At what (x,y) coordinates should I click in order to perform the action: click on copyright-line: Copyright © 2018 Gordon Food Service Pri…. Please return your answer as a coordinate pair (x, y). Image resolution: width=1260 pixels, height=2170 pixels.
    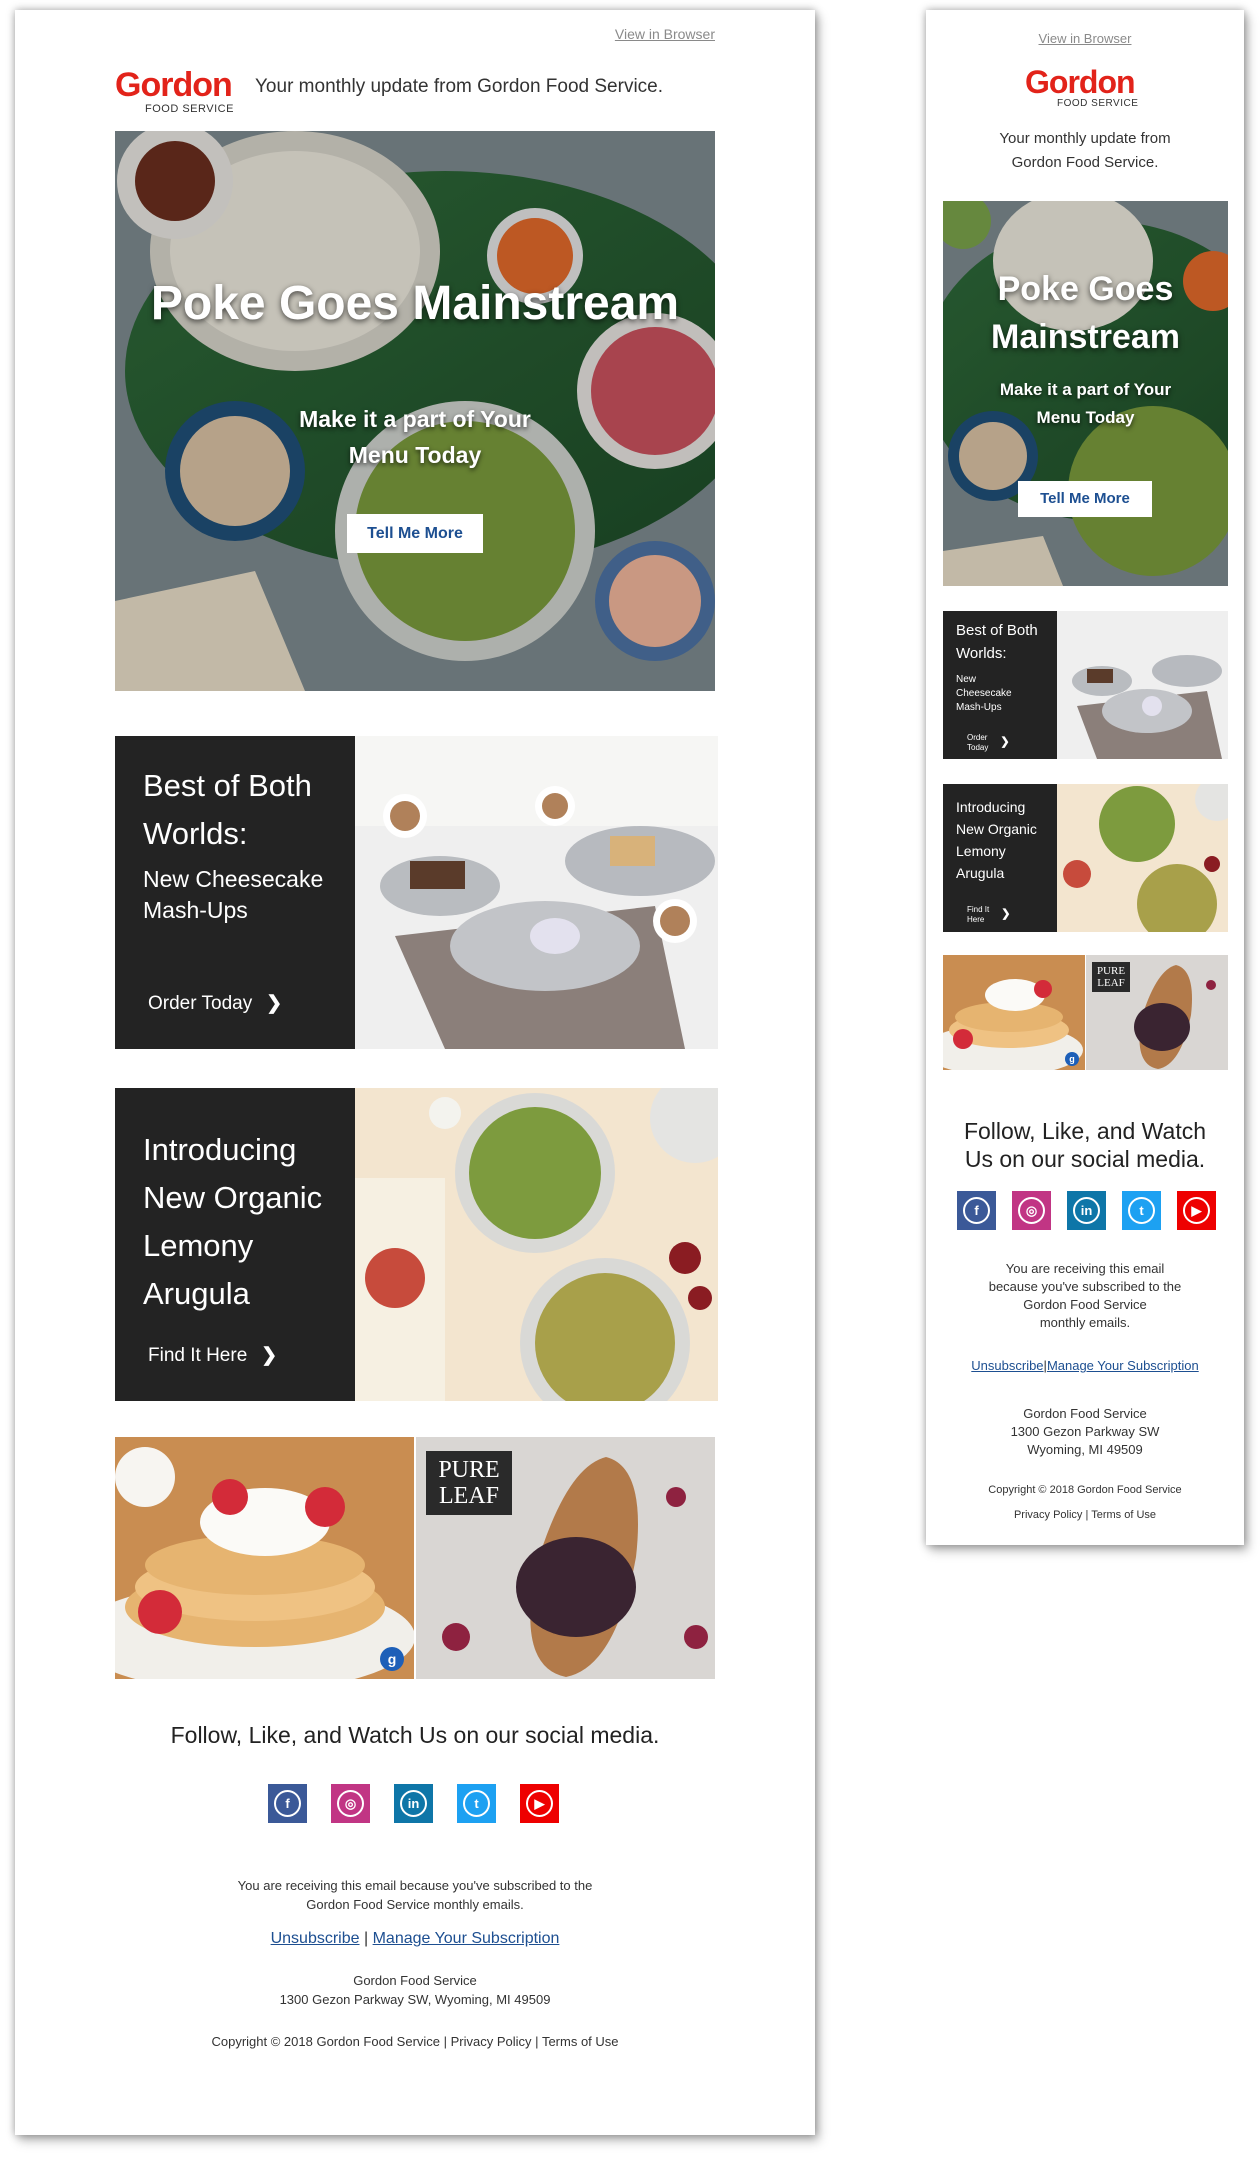
    Looking at the image, I should click on (1085, 1502).